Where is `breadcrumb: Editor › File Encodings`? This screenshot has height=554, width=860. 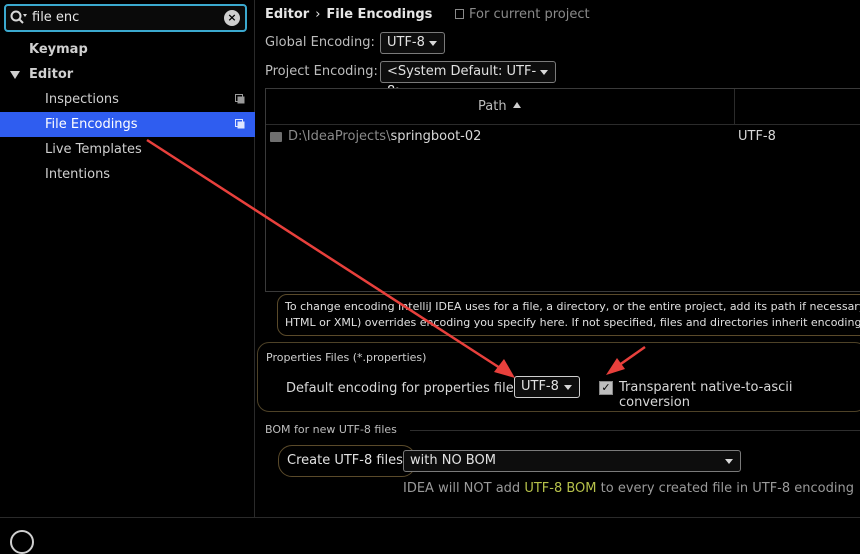 breadcrumb: Editor › File Encodings is located at coordinates (348, 14).